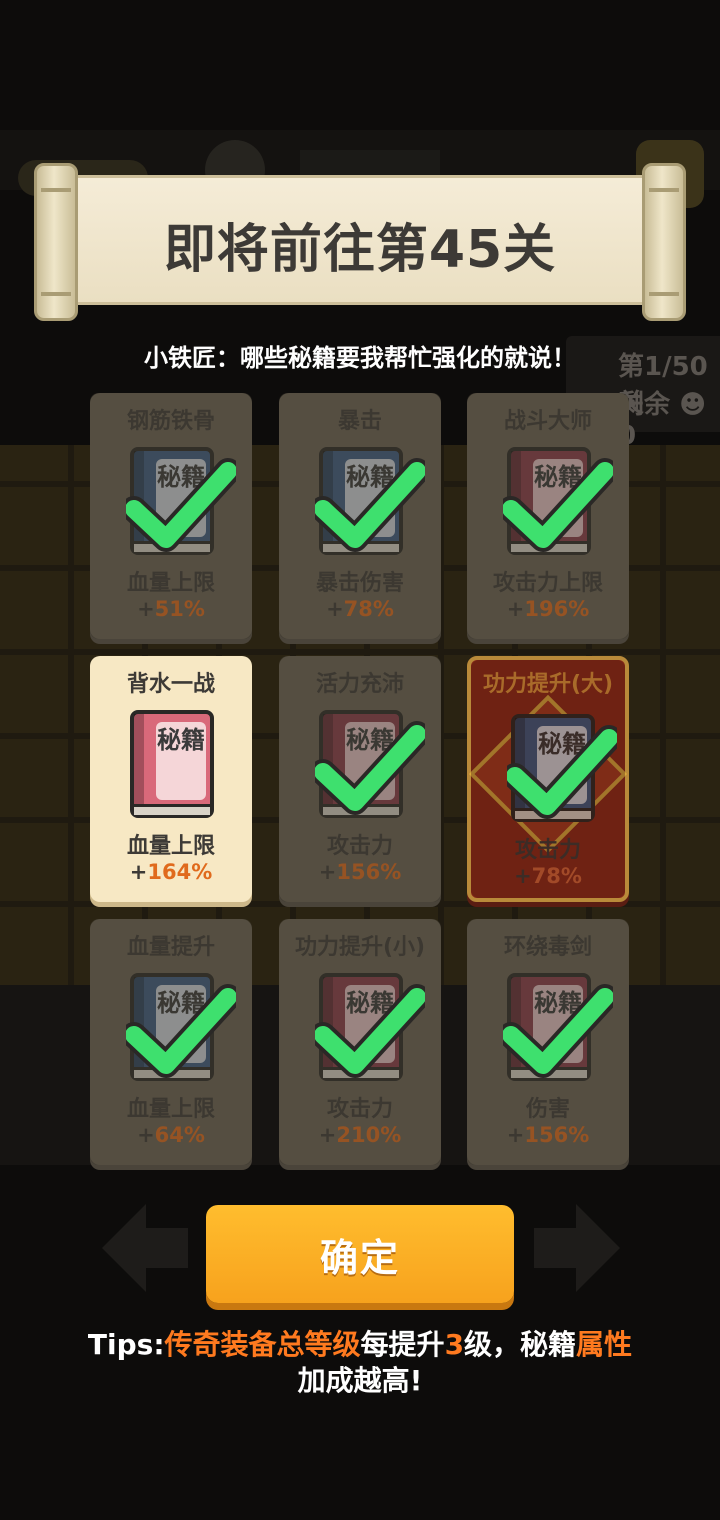 The width and height of the screenshot is (720, 1520). I want to click on book-label: 秘籍, so click(181, 761).